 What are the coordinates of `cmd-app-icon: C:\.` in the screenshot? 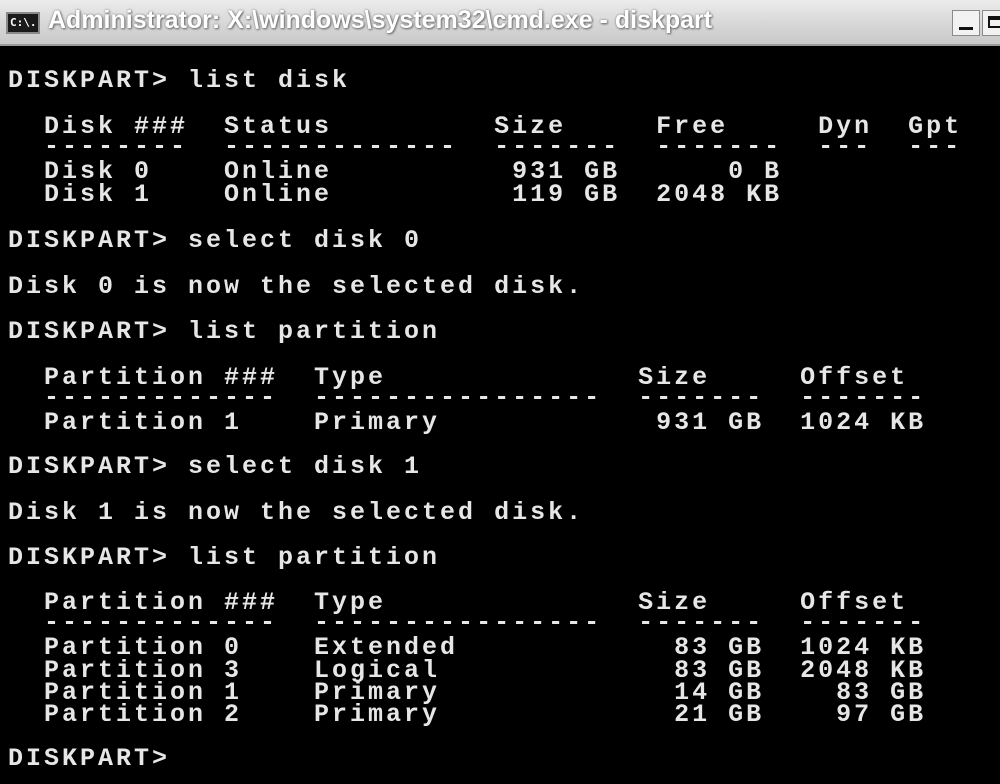 It's located at (23, 23).